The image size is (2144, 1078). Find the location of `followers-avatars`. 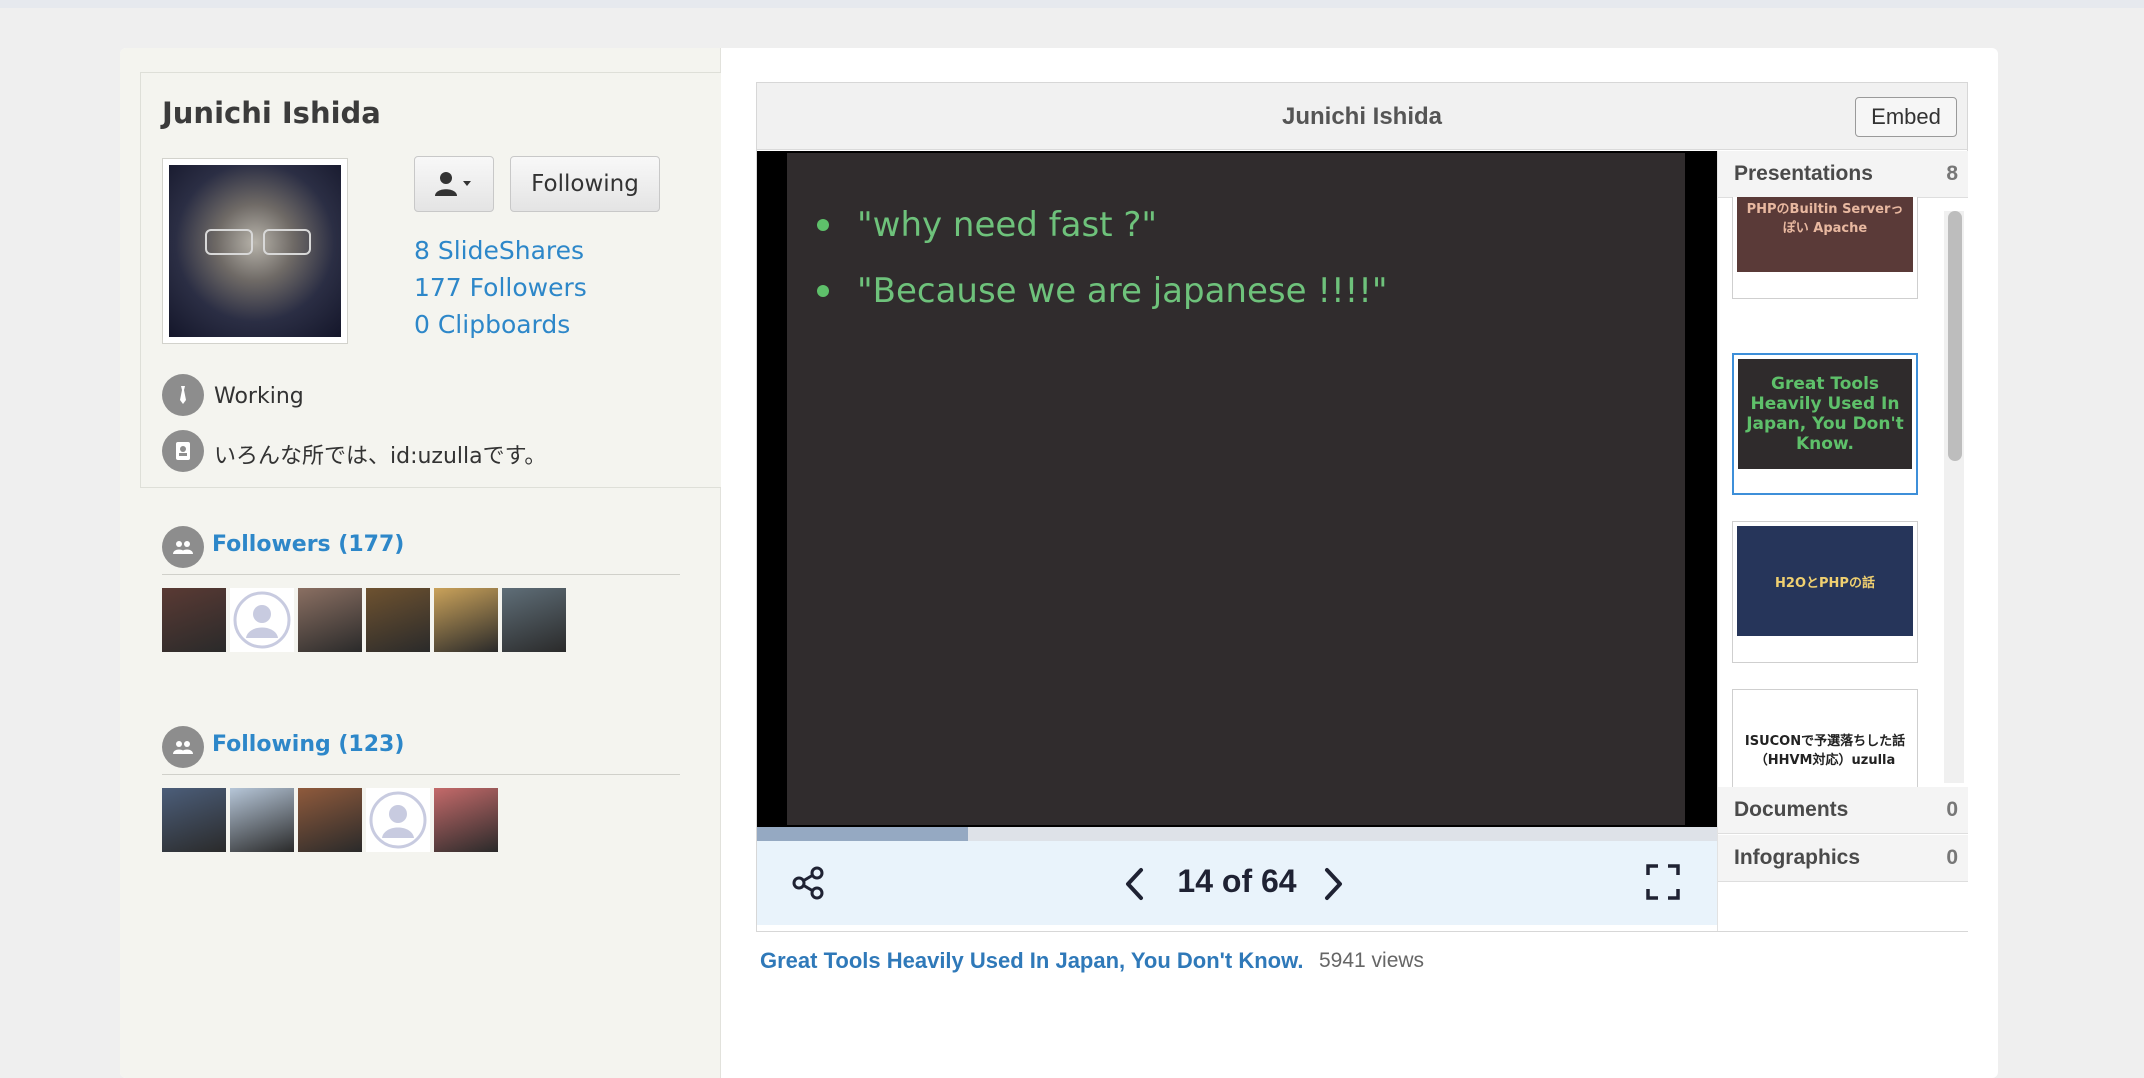

followers-avatars is located at coordinates (364, 620).